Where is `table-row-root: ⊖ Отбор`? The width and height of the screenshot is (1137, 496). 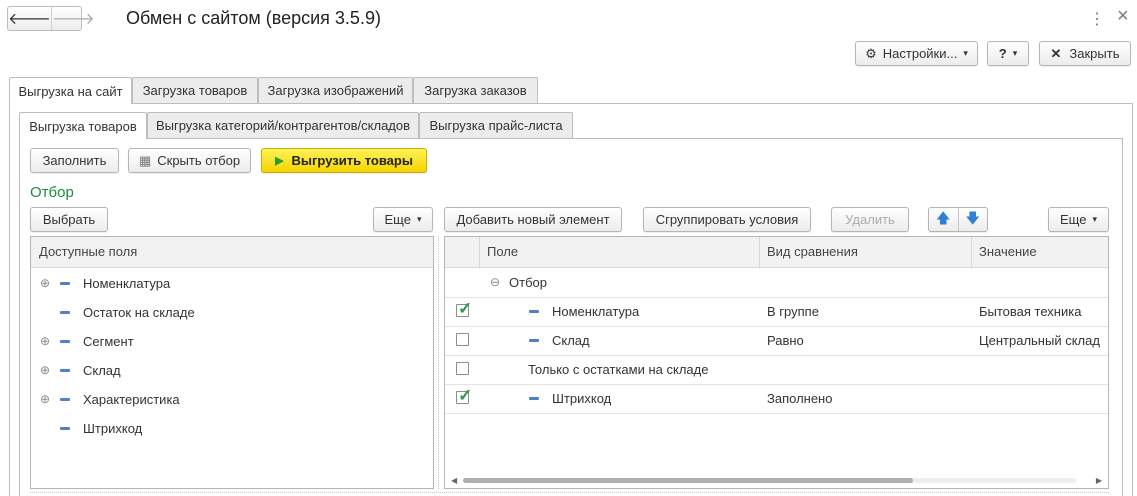
table-row-root: ⊖ Отбор is located at coordinates (776, 283).